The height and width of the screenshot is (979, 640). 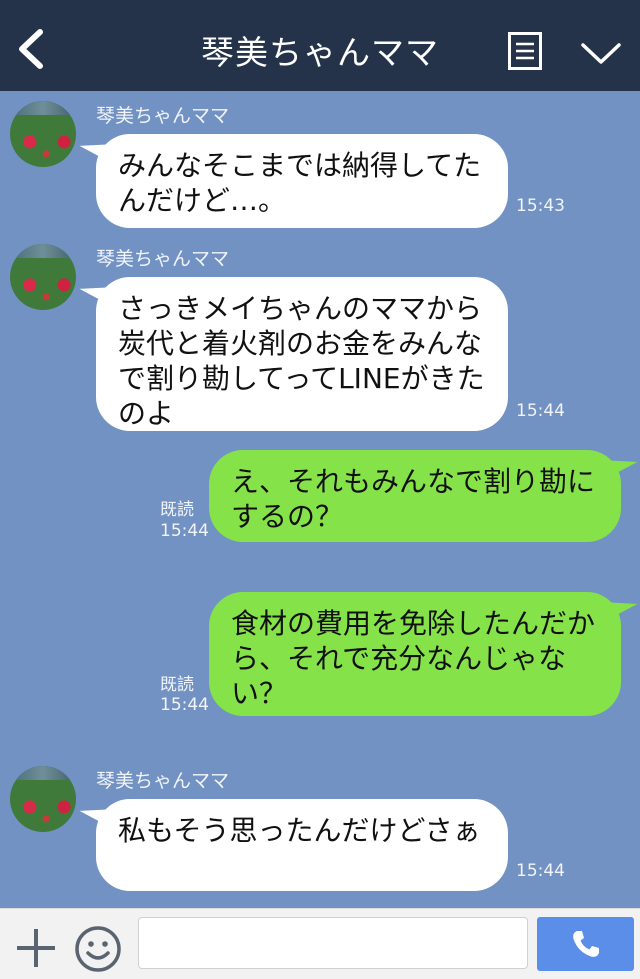 What do you see at coordinates (302, 845) in the screenshot?
I see `message-bubble-incoming: 私もそう思ったんだけどさぁ` at bounding box center [302, 845].